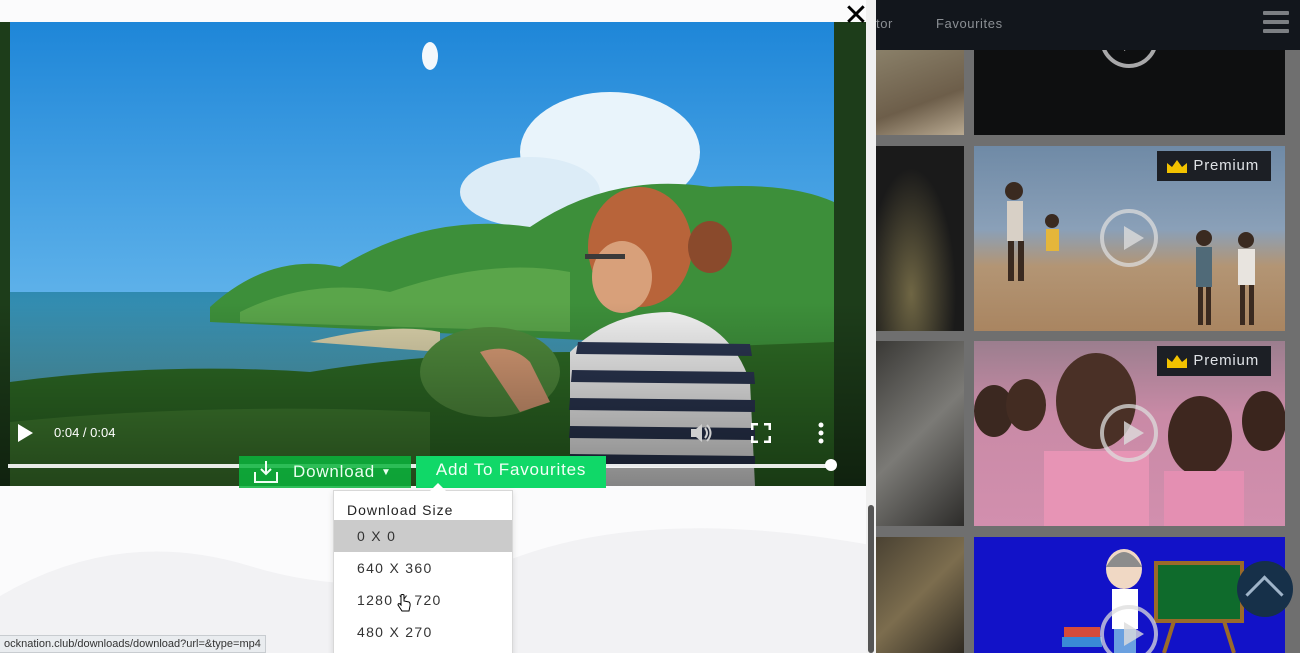  Describe the element at coordinates (871, 326) in the screenshot. I see `modal-scrollbar` at that location.